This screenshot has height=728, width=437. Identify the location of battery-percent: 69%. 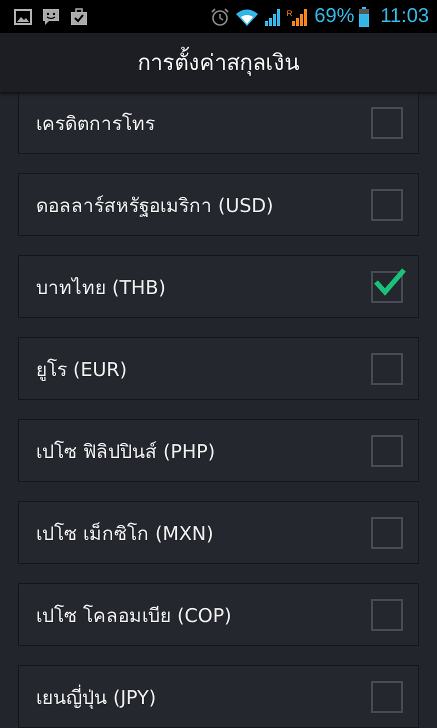
(334, 16).